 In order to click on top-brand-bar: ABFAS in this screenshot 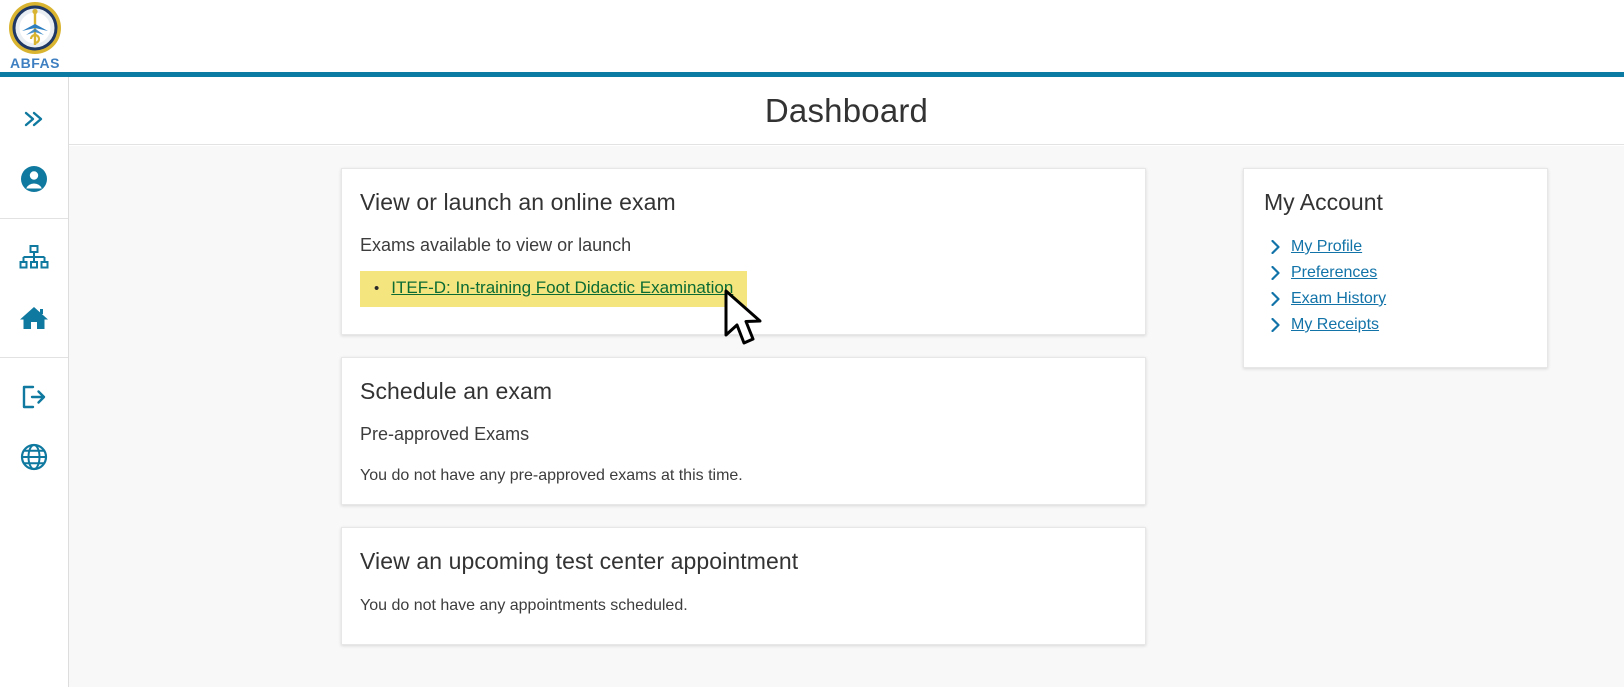, I will do `click(812, 36)`.